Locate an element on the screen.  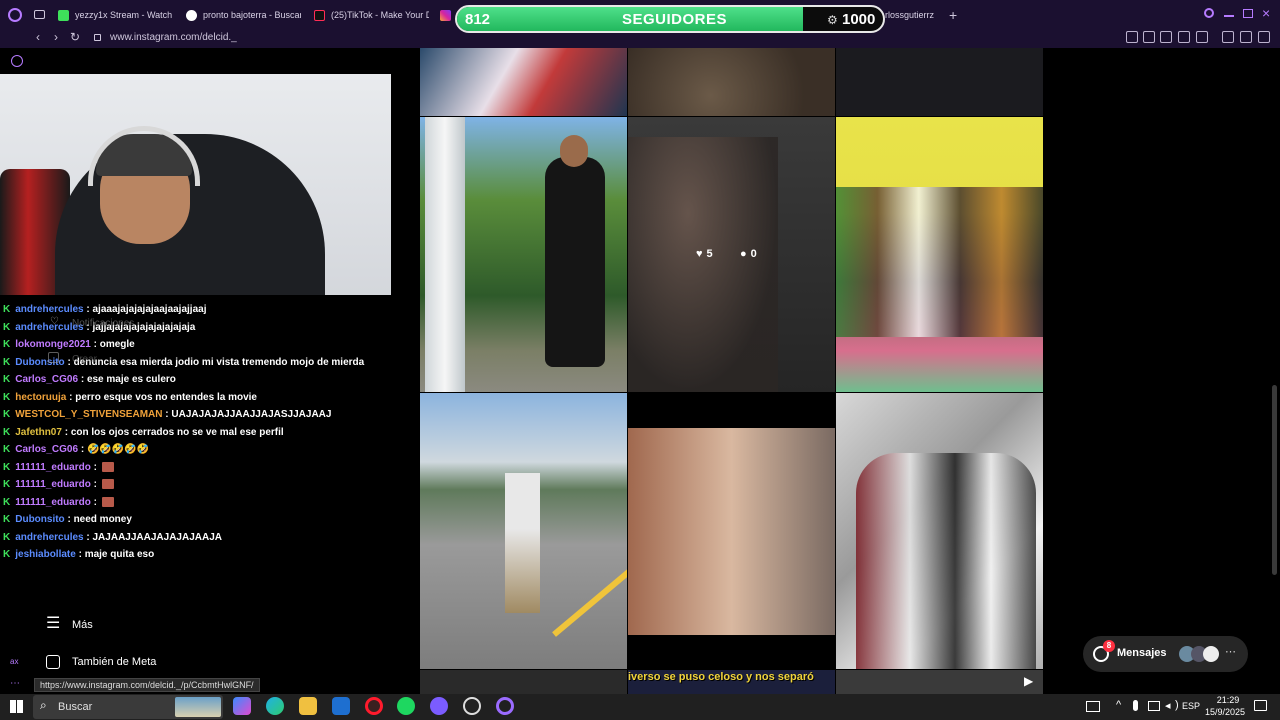
forward-icon: › is located at coordinates (56, 37).